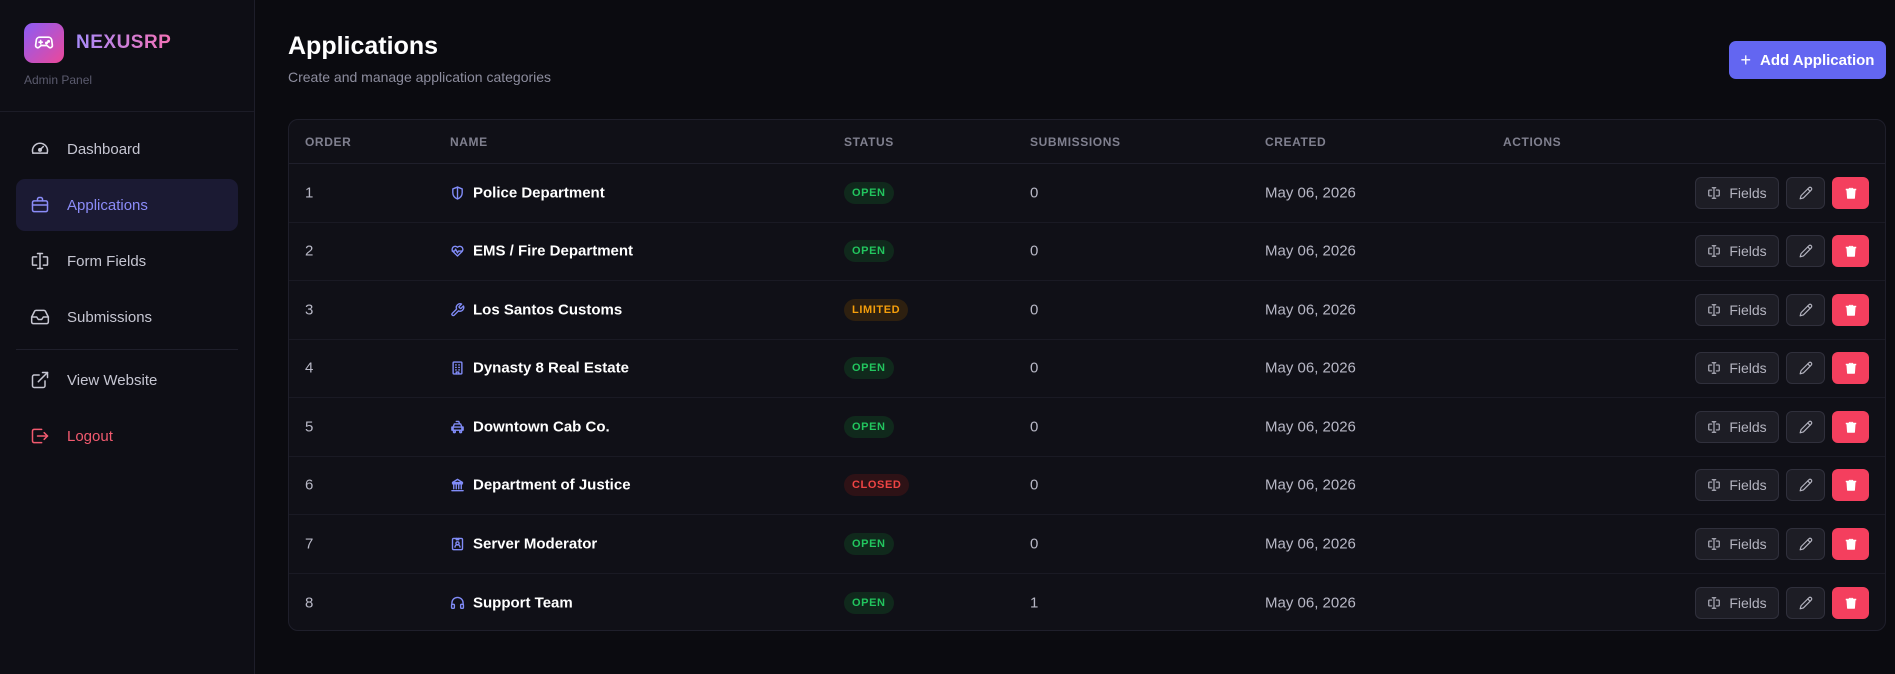 This screenshot has width=1895, height=674. What do you see at coordinates (363, 46) in the screenshot?
I see `page-title: Applications` at bounding box center [363, 46].